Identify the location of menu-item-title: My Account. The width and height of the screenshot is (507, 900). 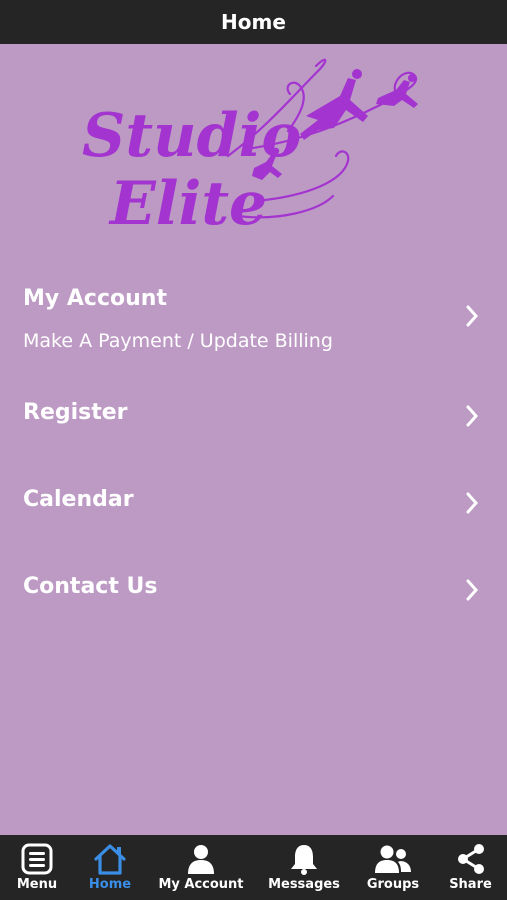
(95, 298).